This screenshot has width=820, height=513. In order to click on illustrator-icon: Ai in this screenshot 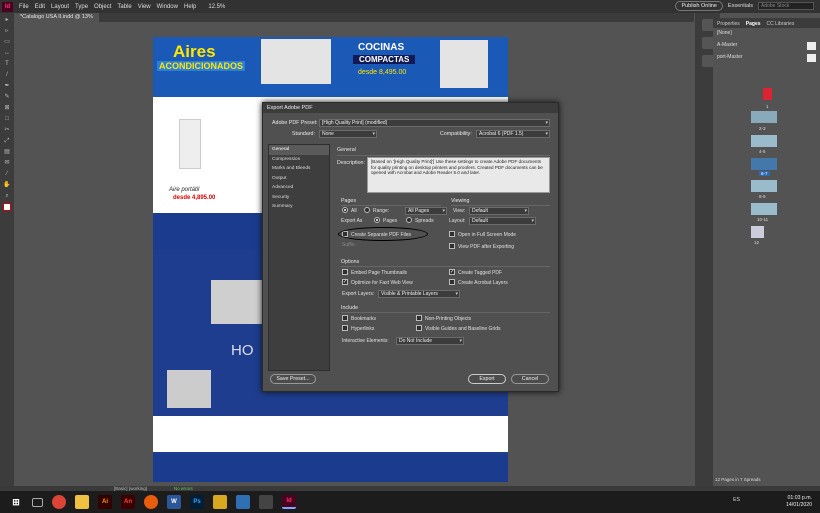, I will do `click(105, 502)`.